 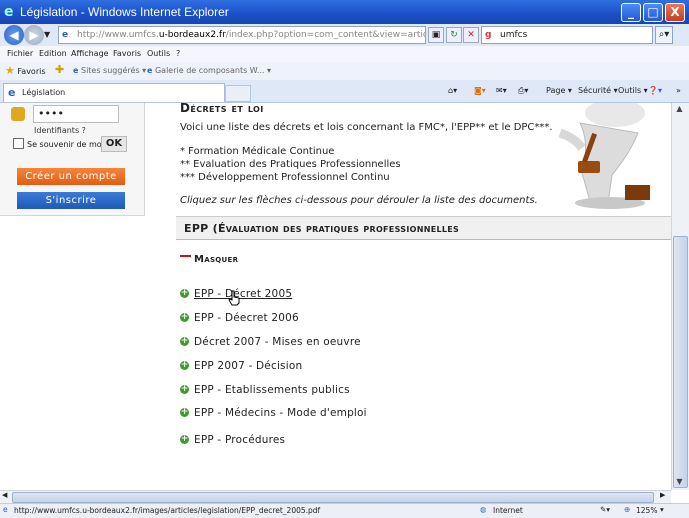 What do you see at coordinates (9, 12) in the screenshot?
I see `ie-logo-icon: e` at bounding box center [9, 12].